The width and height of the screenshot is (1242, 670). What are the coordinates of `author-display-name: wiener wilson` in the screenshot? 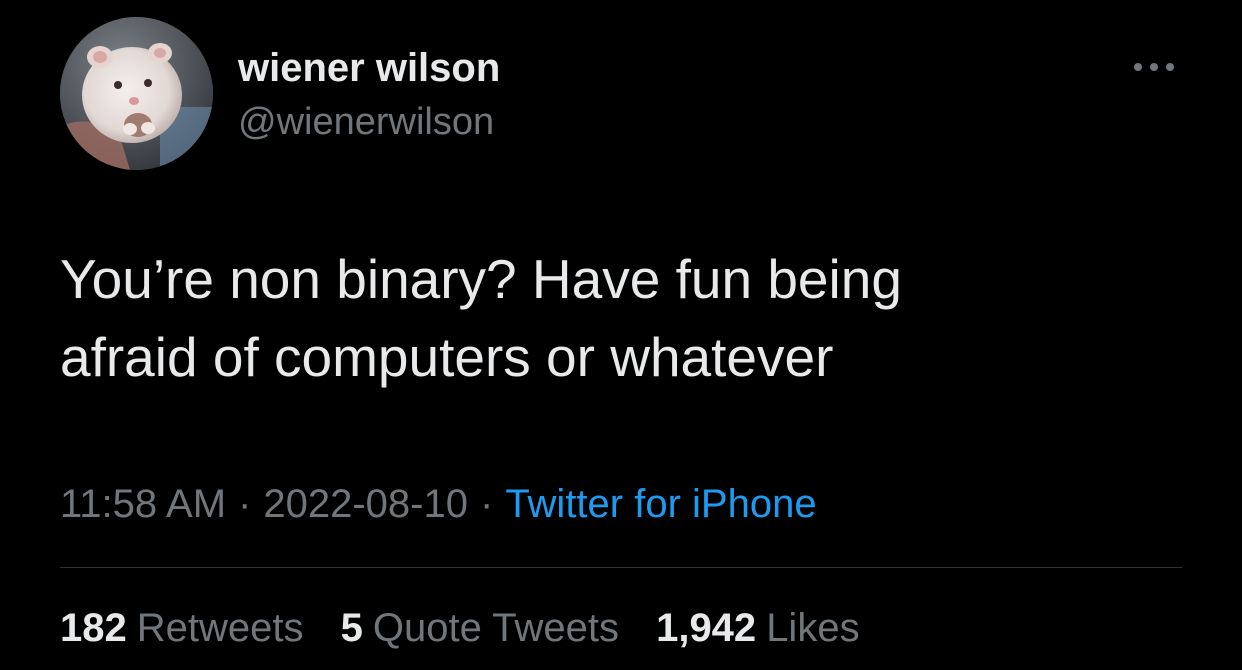 It's located at (369, 68).